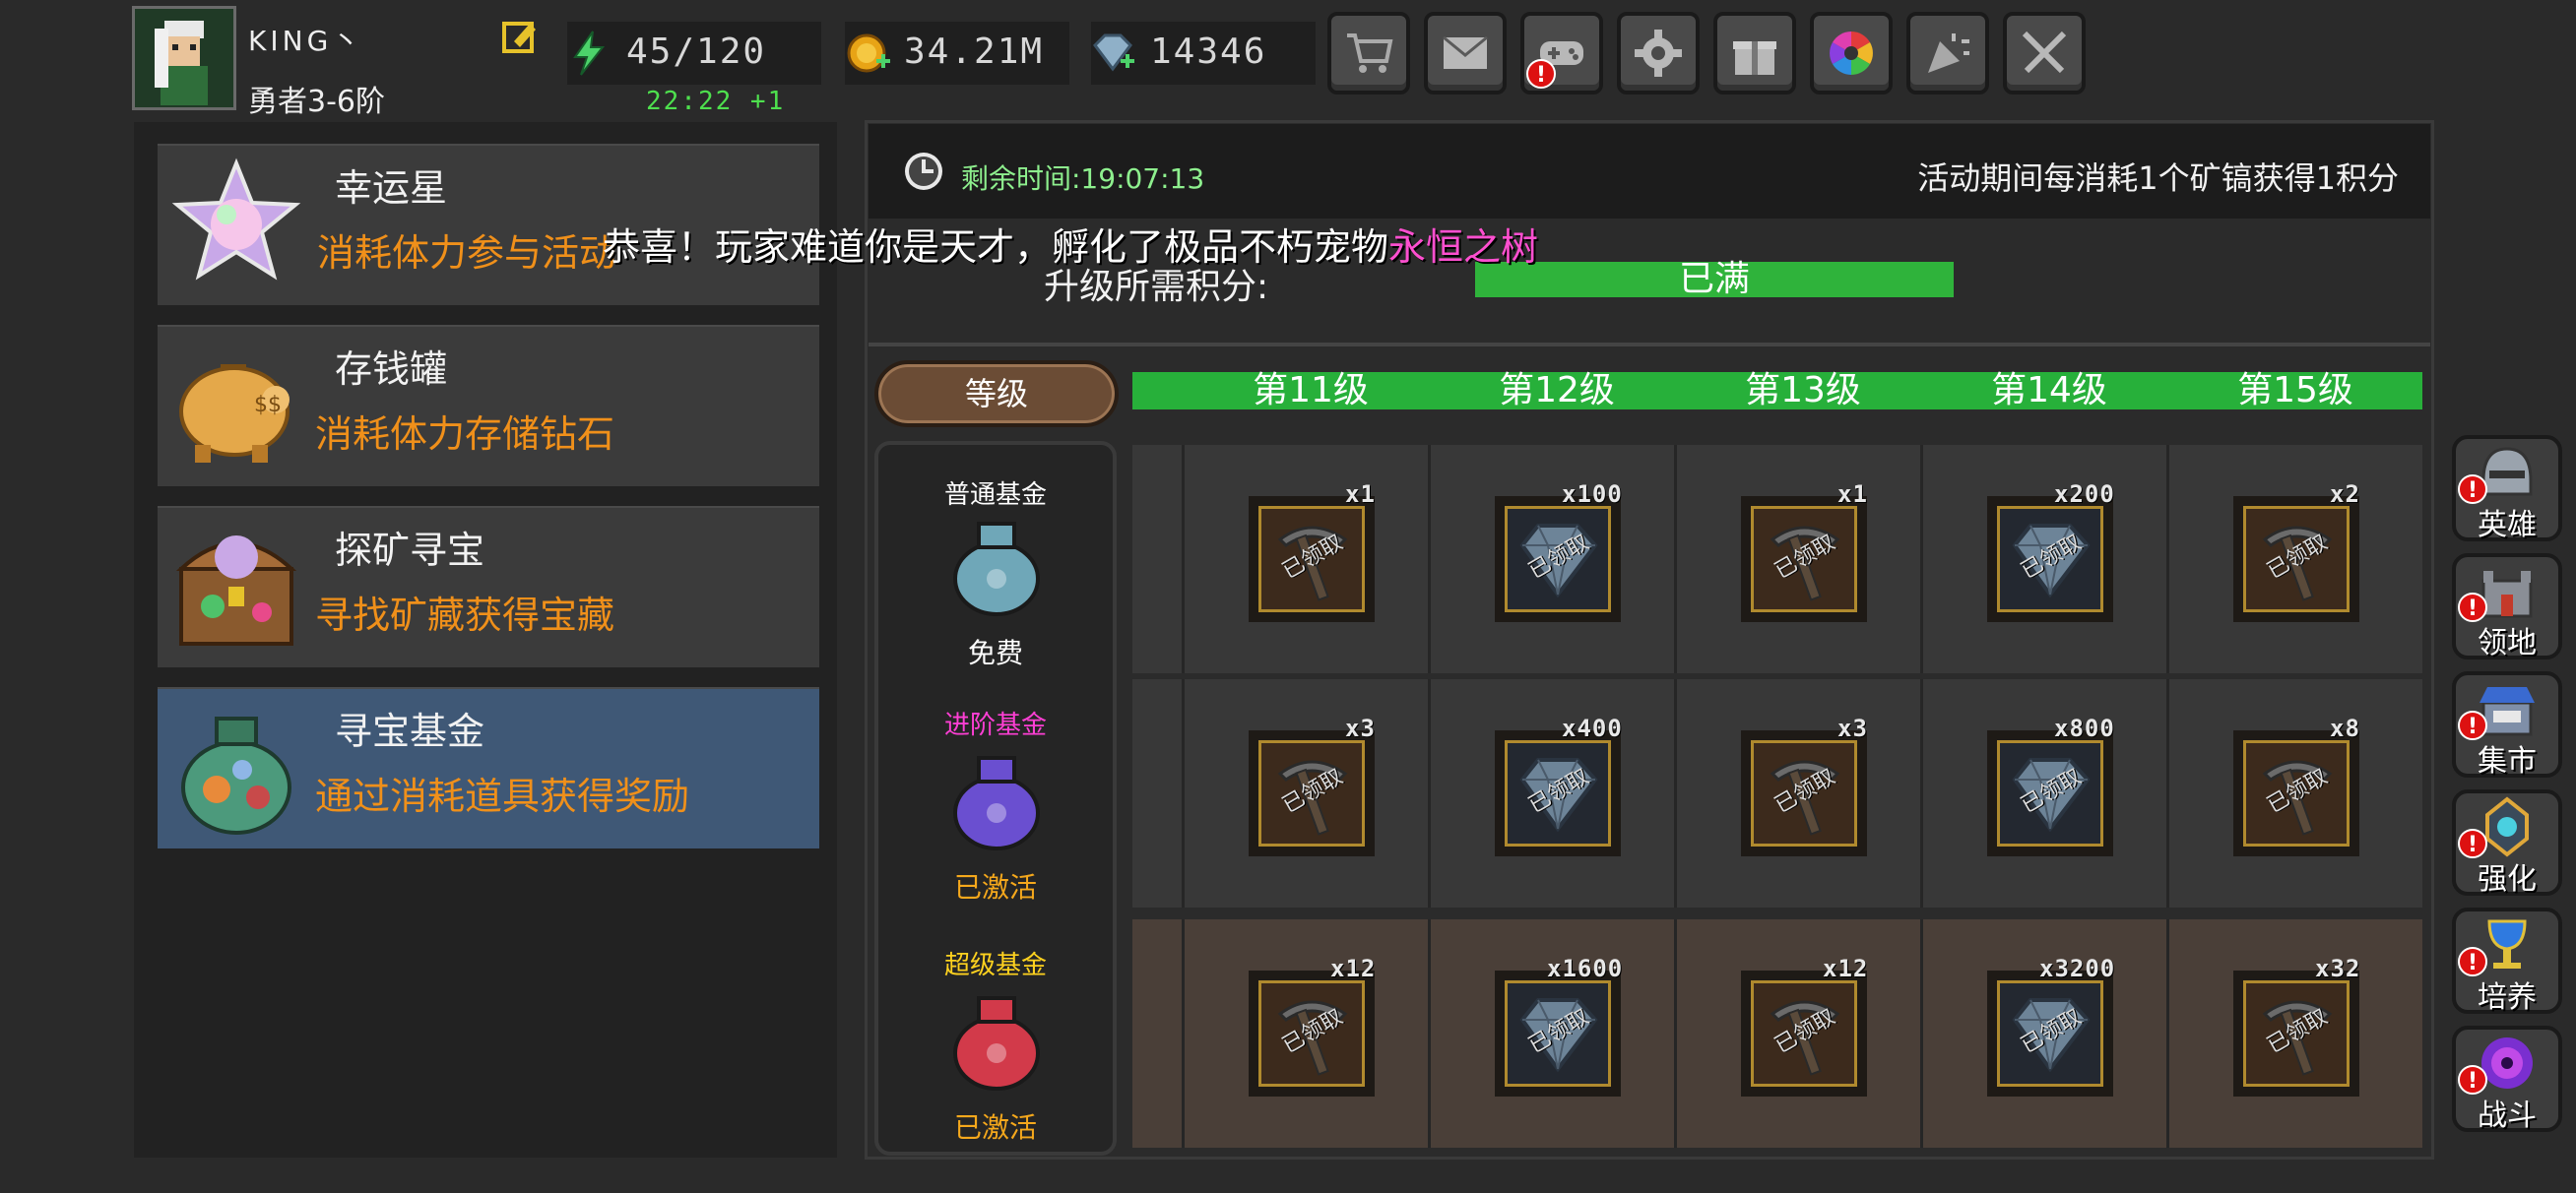 The height and width of the screenshot is (1193, 2576). I want to click on activity-desc: 寻找矿藏获得宝藏, so click(465, 615).